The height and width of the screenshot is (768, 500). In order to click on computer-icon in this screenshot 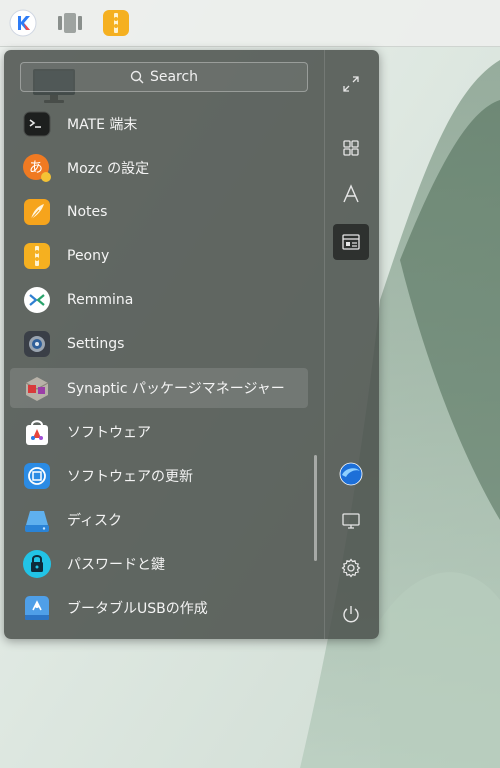, I will do `click(351, 521)`.